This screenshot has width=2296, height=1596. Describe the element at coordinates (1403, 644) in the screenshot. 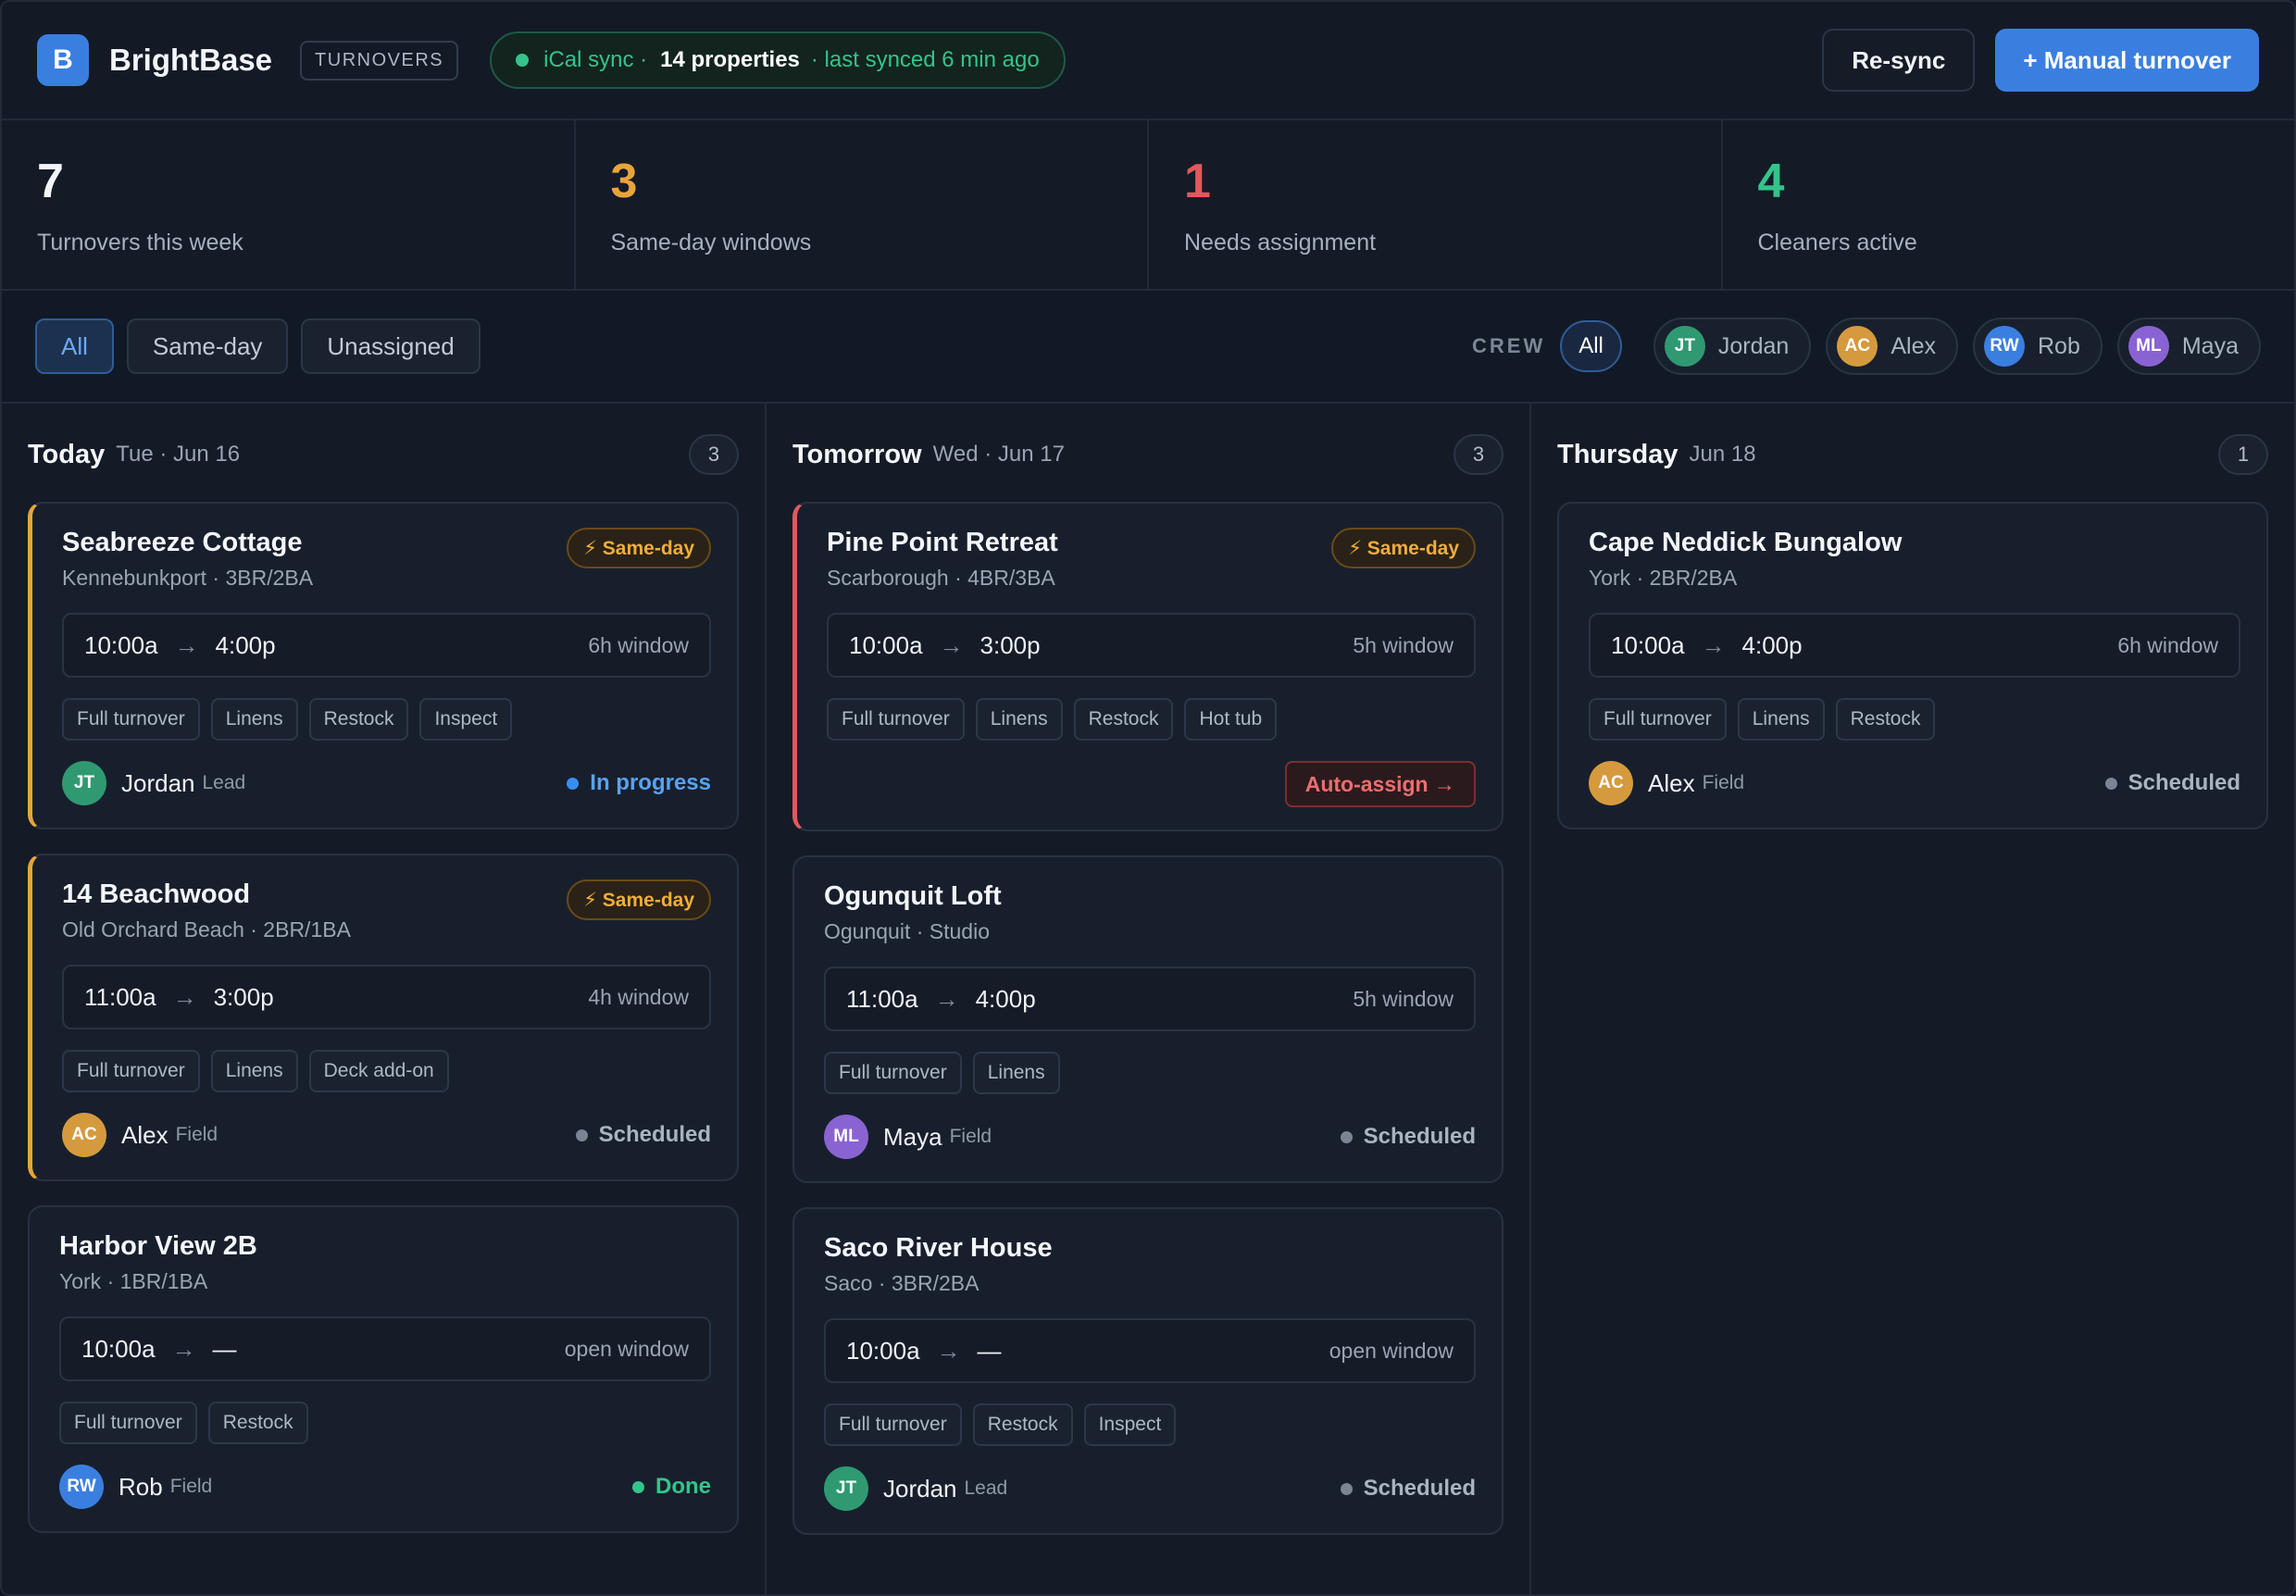

I see `window-length: 5h window` at that location.